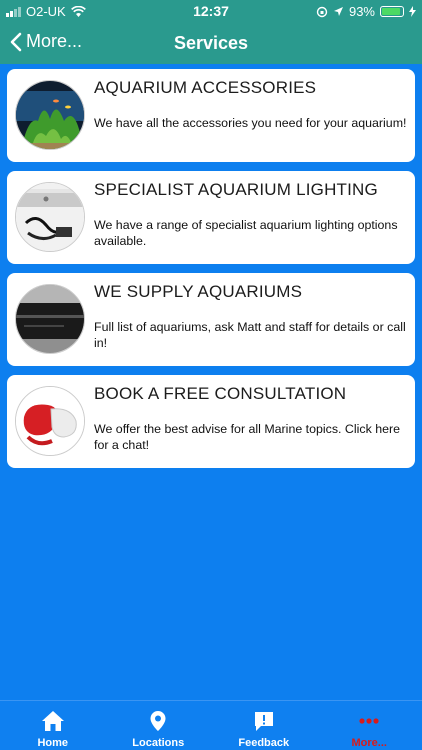 The width and height of the screenshot is (422, 750). Describe the element at coordinates (53, 743) in the screenshot. I see `tab-label: Home` at that location.